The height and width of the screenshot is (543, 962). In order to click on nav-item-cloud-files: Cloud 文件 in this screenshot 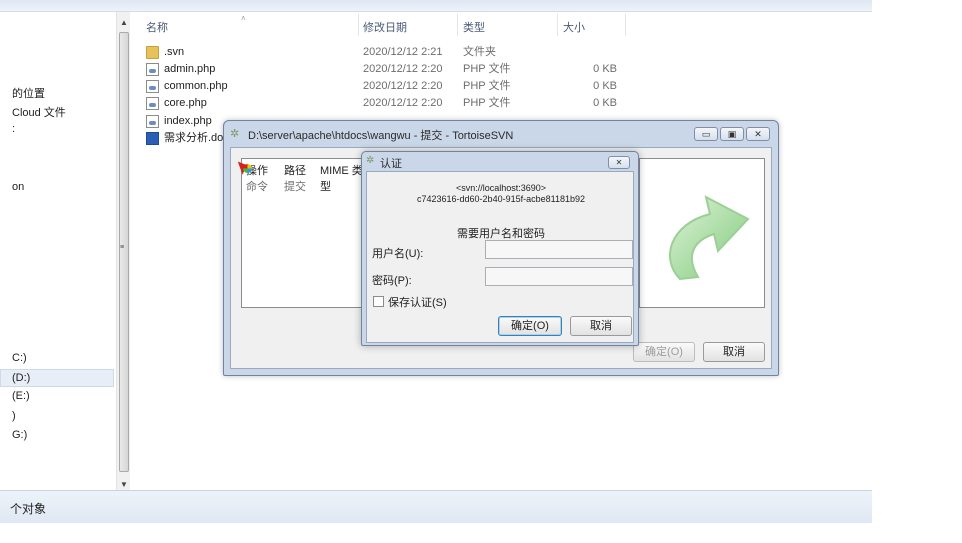, I will do `click(39, 112)`.